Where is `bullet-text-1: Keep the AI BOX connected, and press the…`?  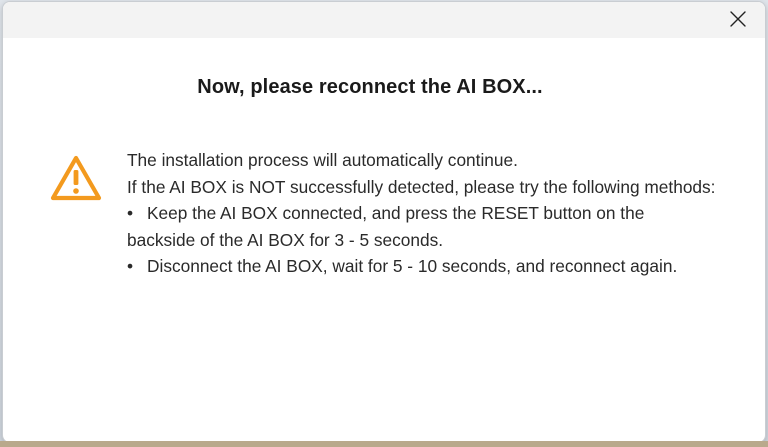 bullet-text-1: Keep the AI BOX connected, and press the… is located at coordinates (386, 226).